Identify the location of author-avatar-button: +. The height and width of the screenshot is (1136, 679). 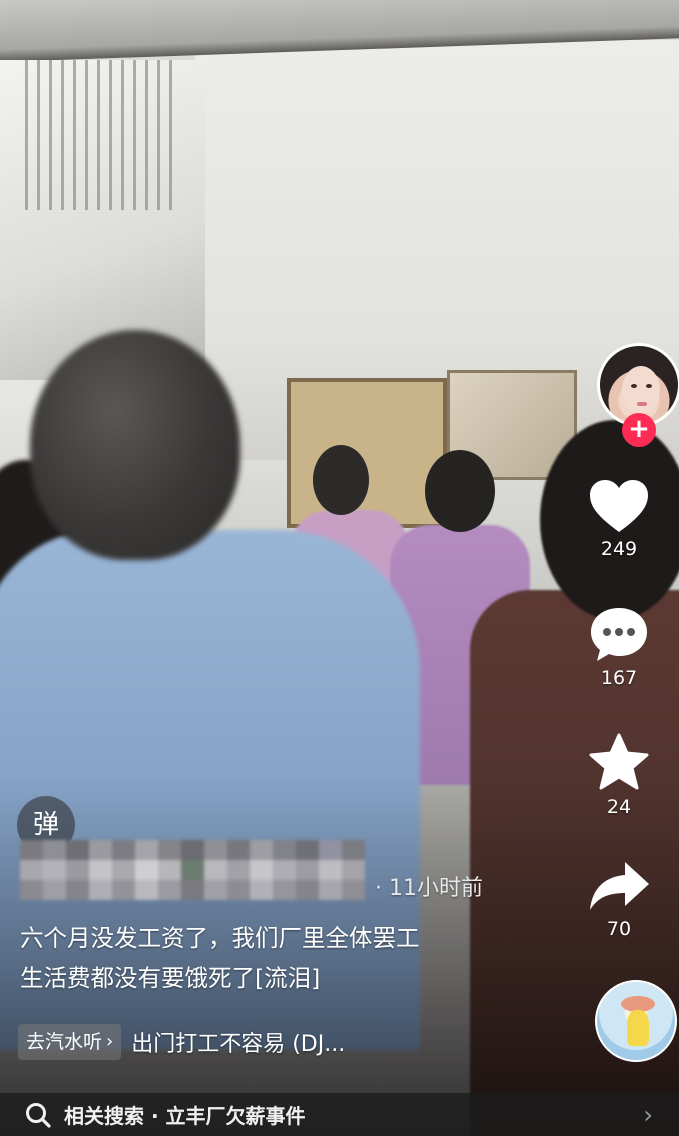
(638, 395).